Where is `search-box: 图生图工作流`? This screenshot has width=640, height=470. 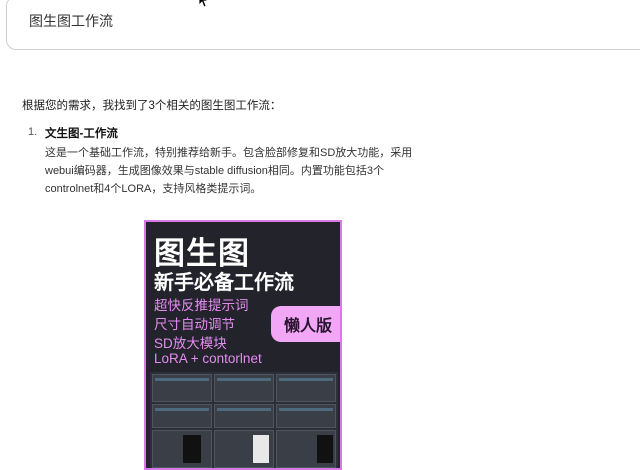
search-box: 图生图工作流 is located at coordinates (323, 25).